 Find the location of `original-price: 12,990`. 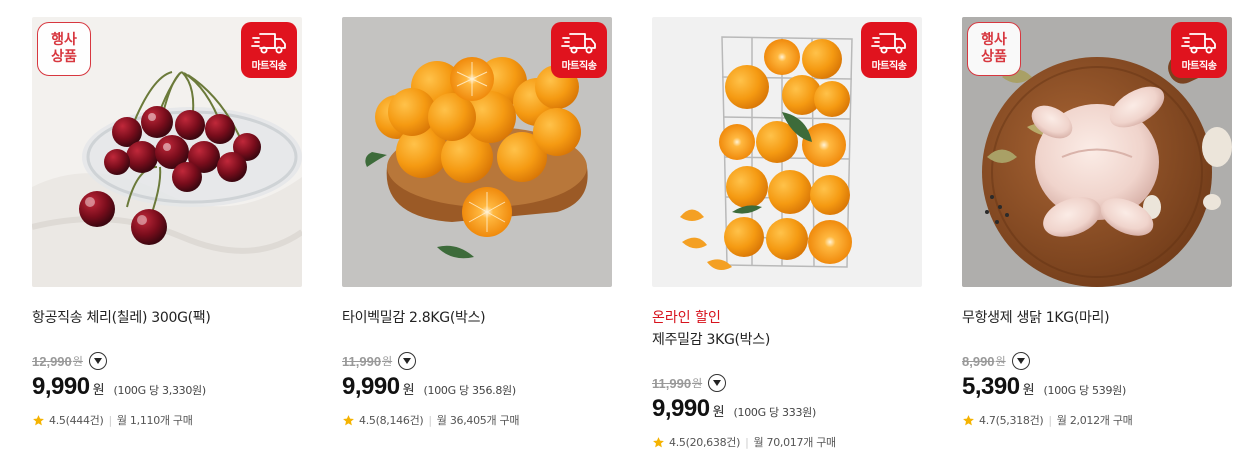

original-price: 12,990 is located at coordinates (52, 361).